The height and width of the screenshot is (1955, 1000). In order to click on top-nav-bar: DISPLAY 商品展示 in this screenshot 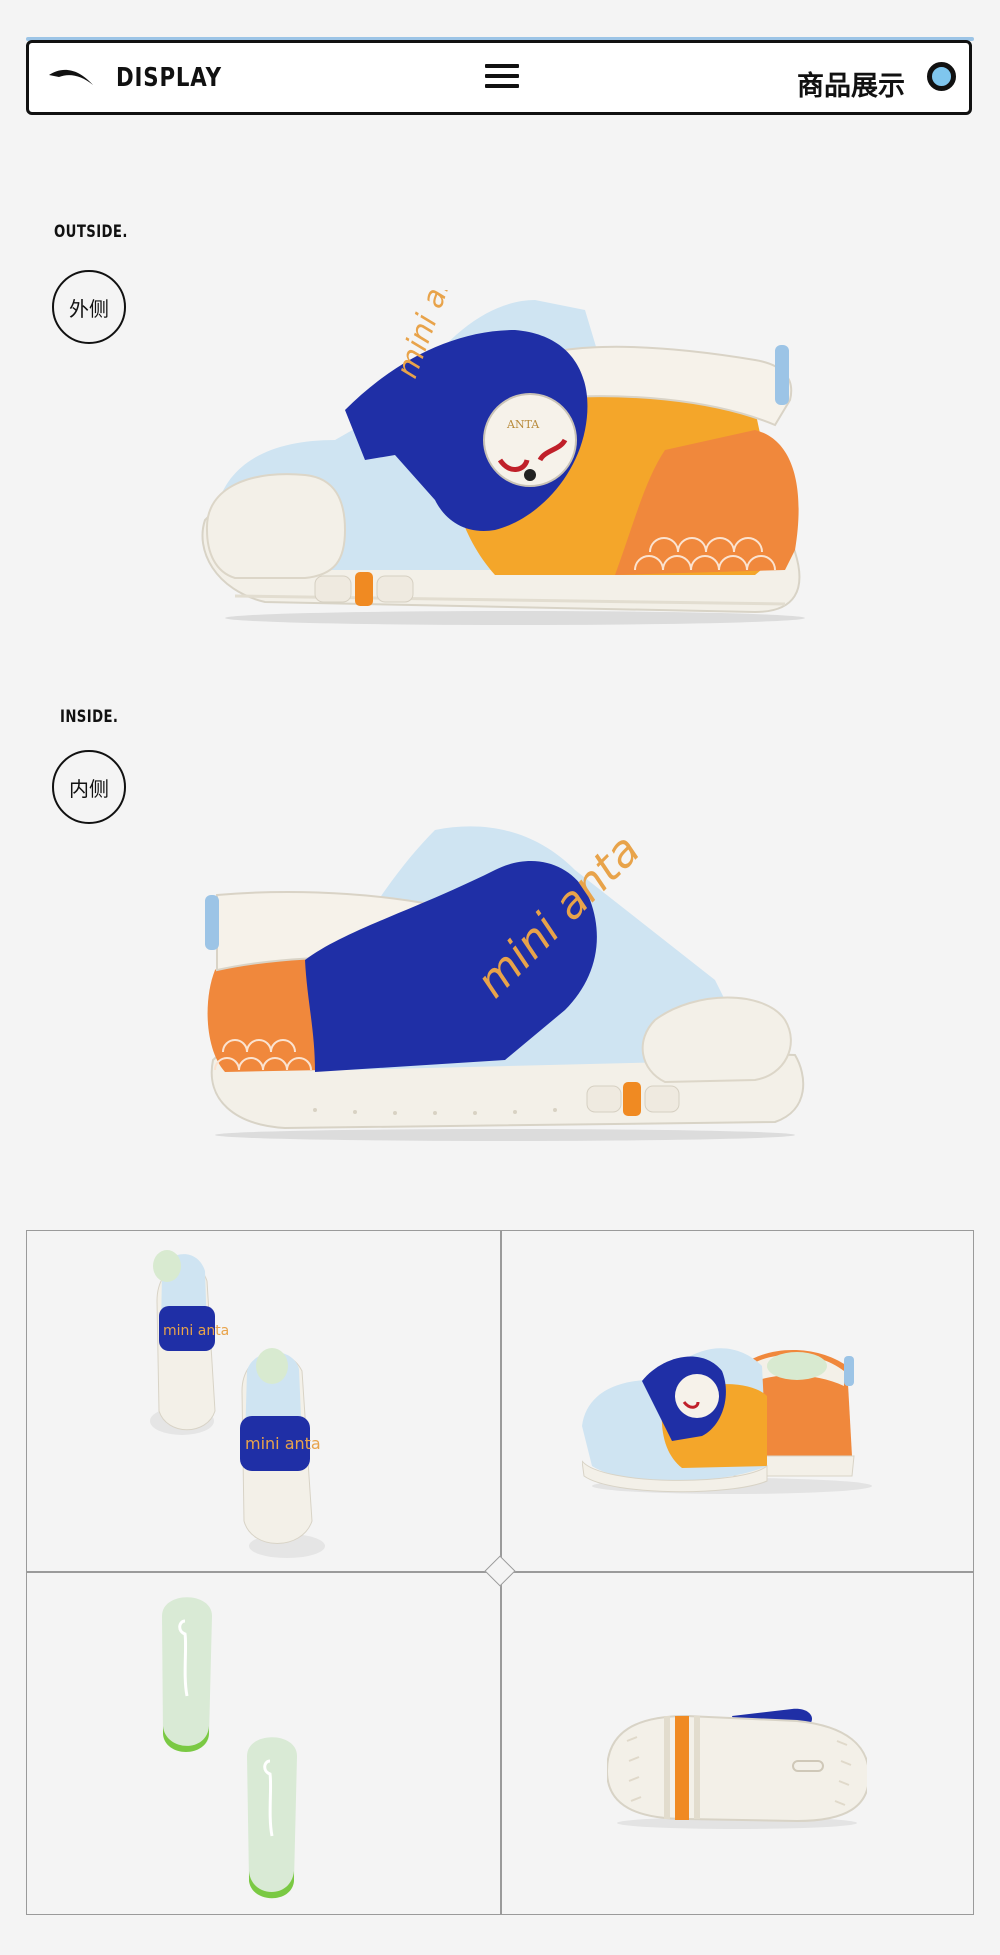, I will do `click(499, 77)`.